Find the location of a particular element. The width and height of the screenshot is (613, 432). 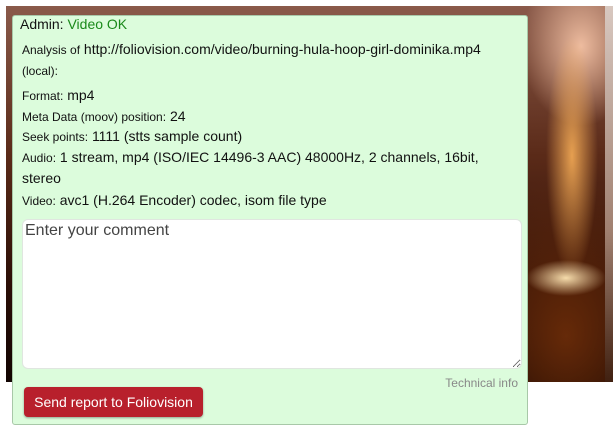

meta-data-row: Meta Data (moov) position: 24 is located at coordinates (104, 117).